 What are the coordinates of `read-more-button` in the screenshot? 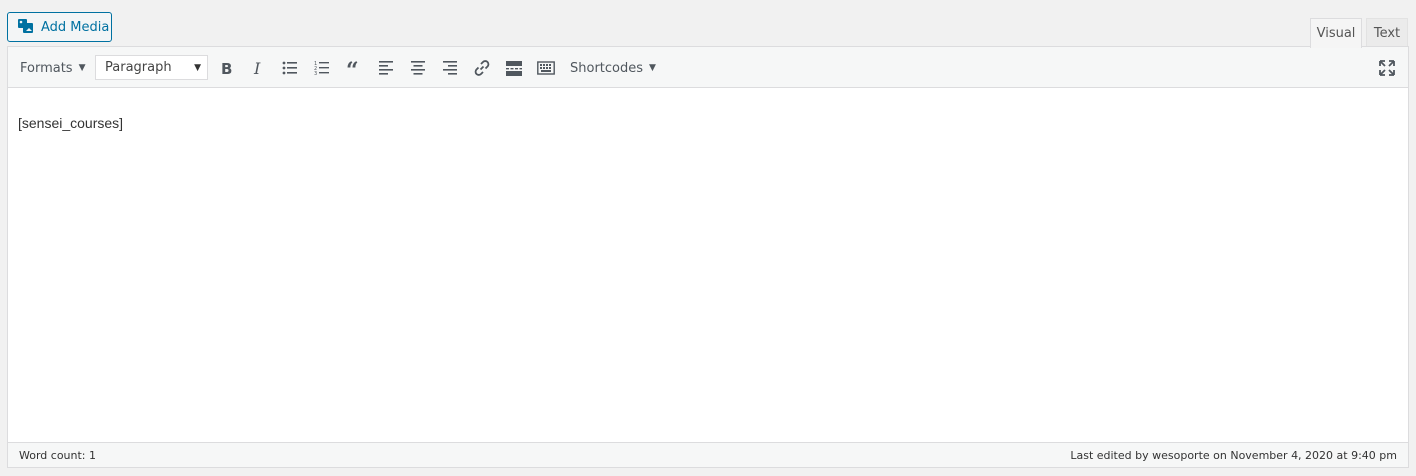 It's located at (514, 68).